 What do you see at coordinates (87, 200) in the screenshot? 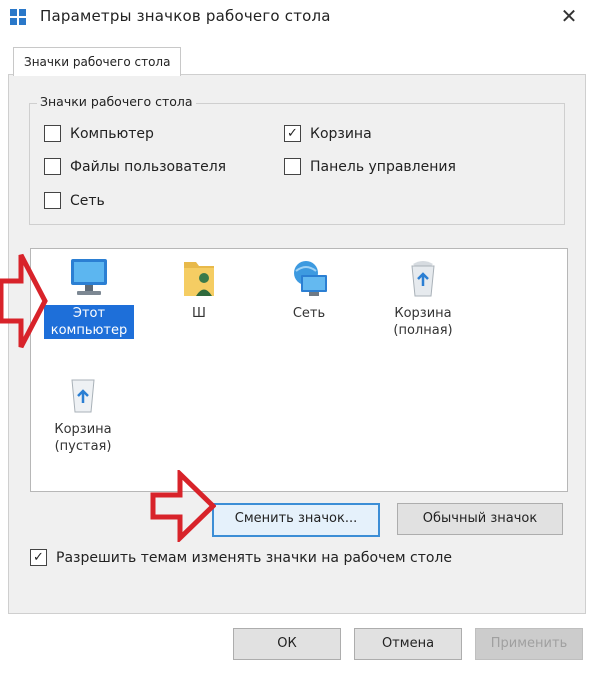
I see `checkbox-label: Сеть` at bounding box center [87, 200].